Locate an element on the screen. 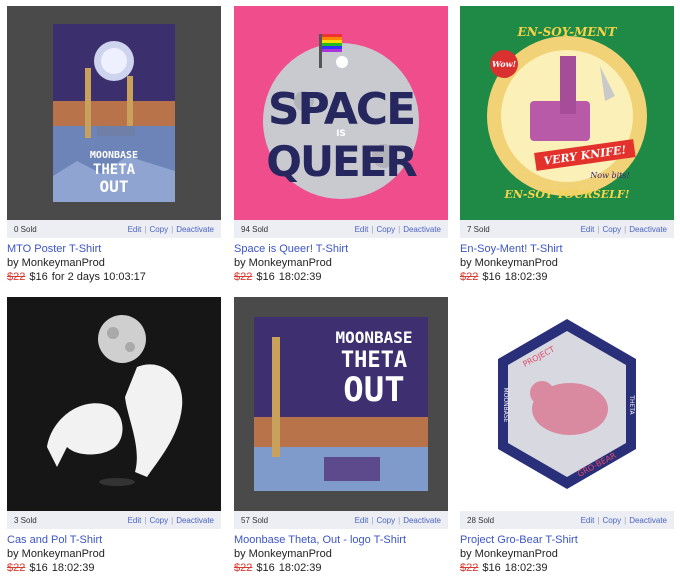 Image resolution: width=680 pixels, height=579 pixels. sold-count: 7 Sold is located at coordinates (478, 229).